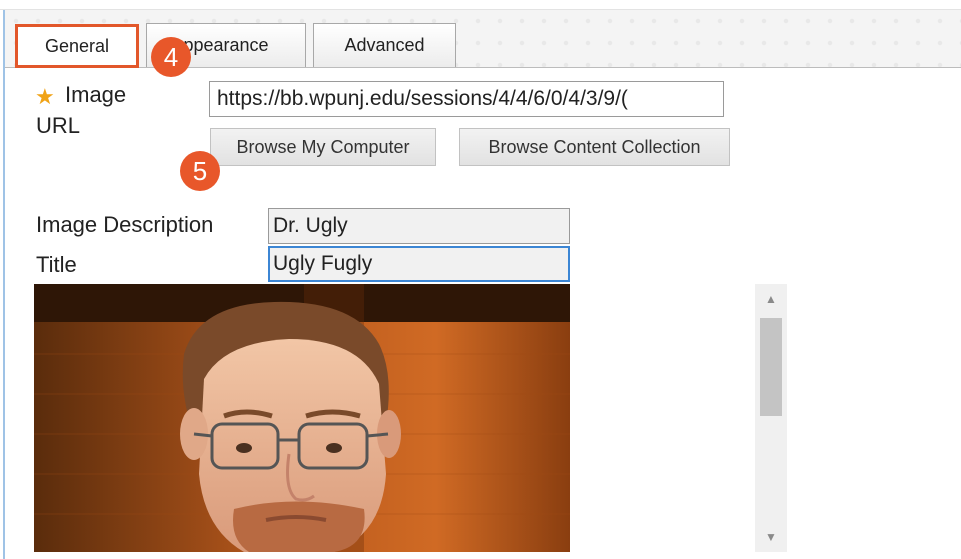 This screenshot has width=961, height=559. I want to click on title-label: Title, so click(56, 264).